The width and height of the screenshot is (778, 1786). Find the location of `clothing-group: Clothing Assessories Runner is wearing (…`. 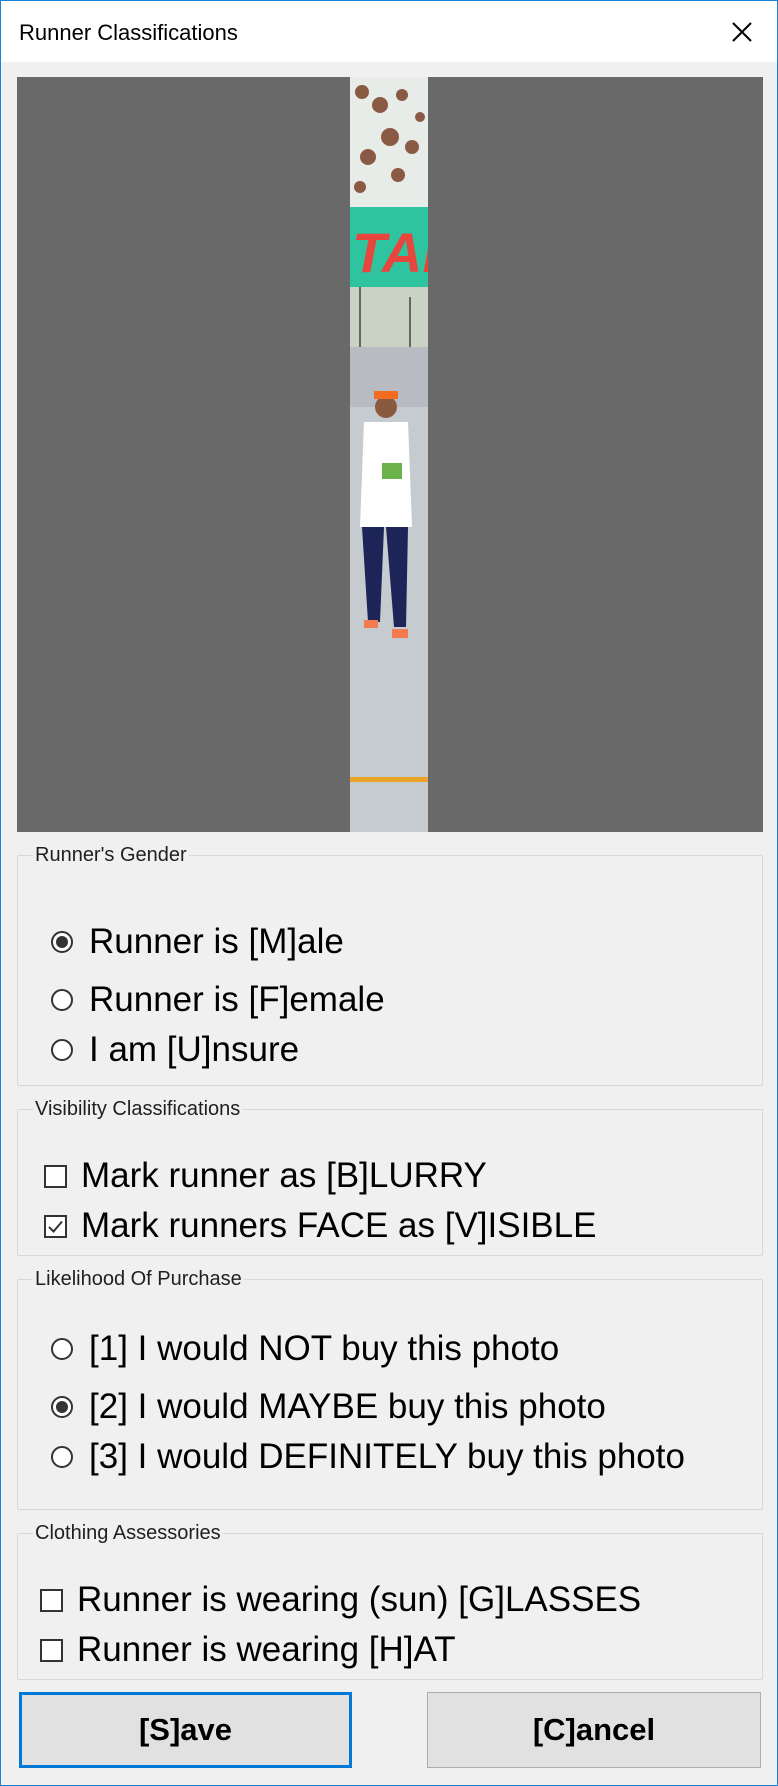

clothing-group: Clothing Assessories Runner is wearing (… is located at coordinates (390, 1601).